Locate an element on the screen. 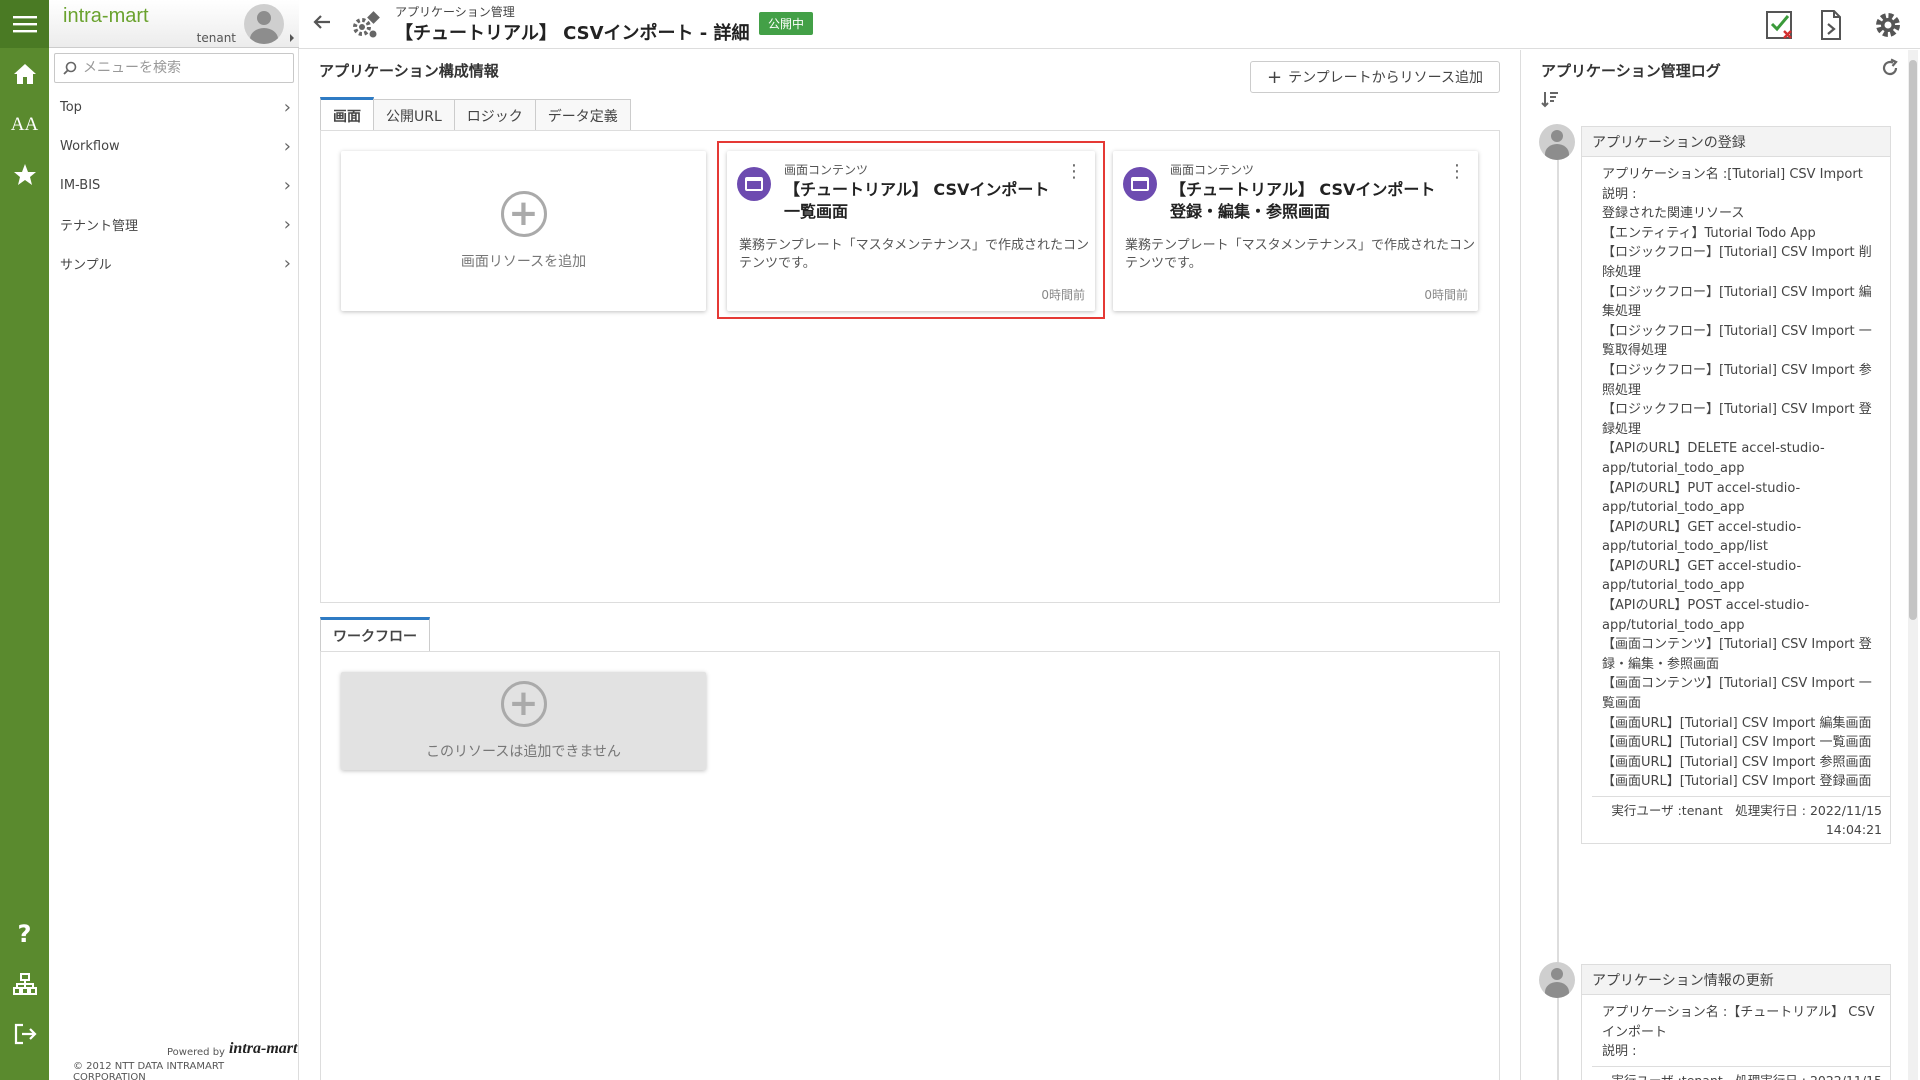 The height and width of the screenshot is (1080, 1920). menu-list: Top › Workflow › IM-BIS › テナント管理 › サンプル › is located at coordinates (174, 185).